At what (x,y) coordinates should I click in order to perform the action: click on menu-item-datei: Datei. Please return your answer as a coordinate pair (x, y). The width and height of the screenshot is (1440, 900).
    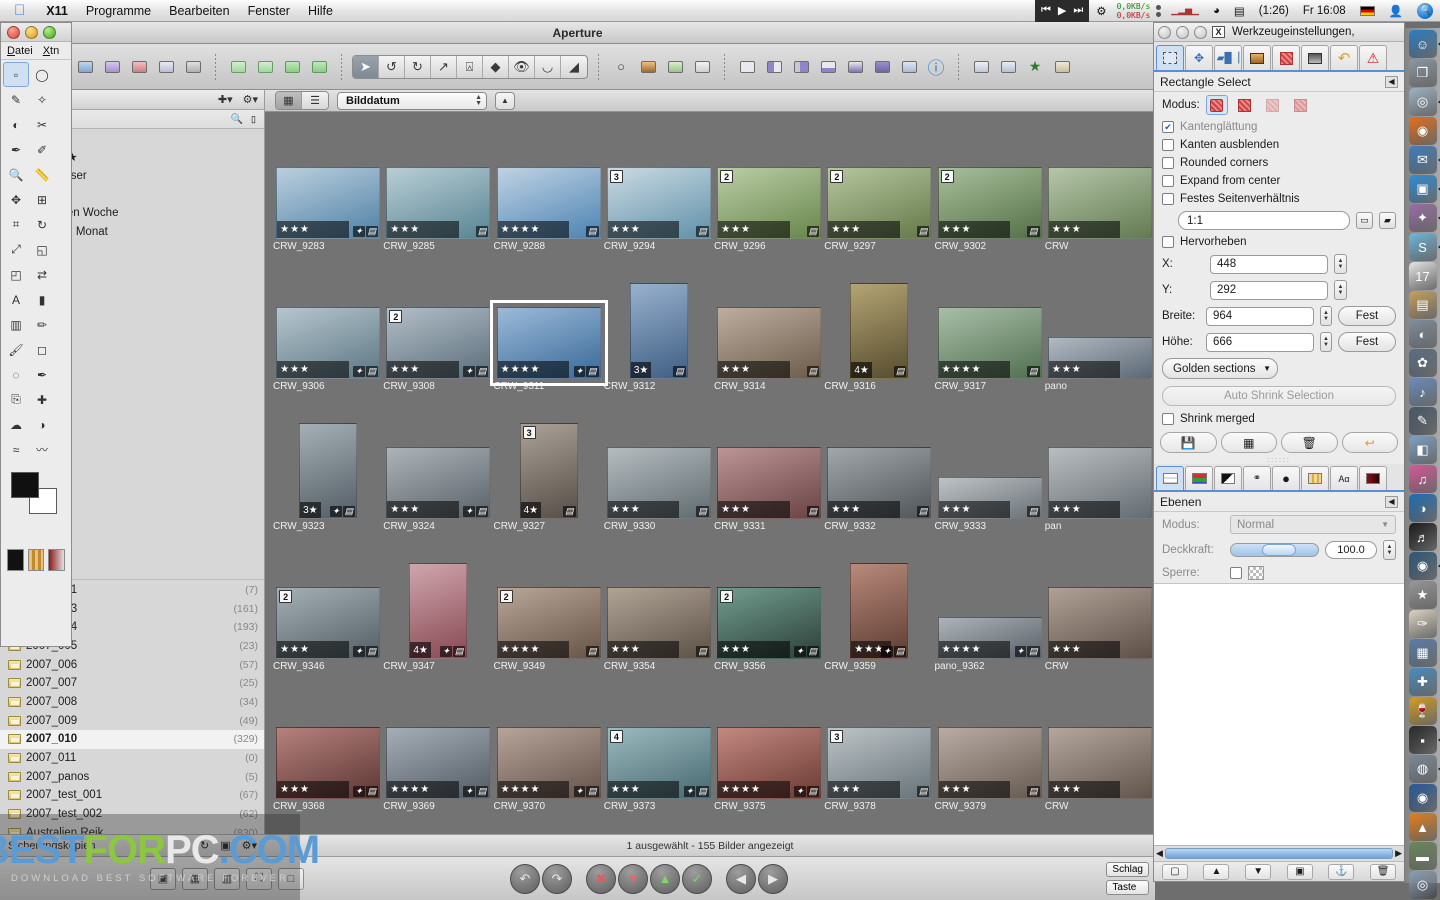
    Looking at the image, I should click on (20, 51).